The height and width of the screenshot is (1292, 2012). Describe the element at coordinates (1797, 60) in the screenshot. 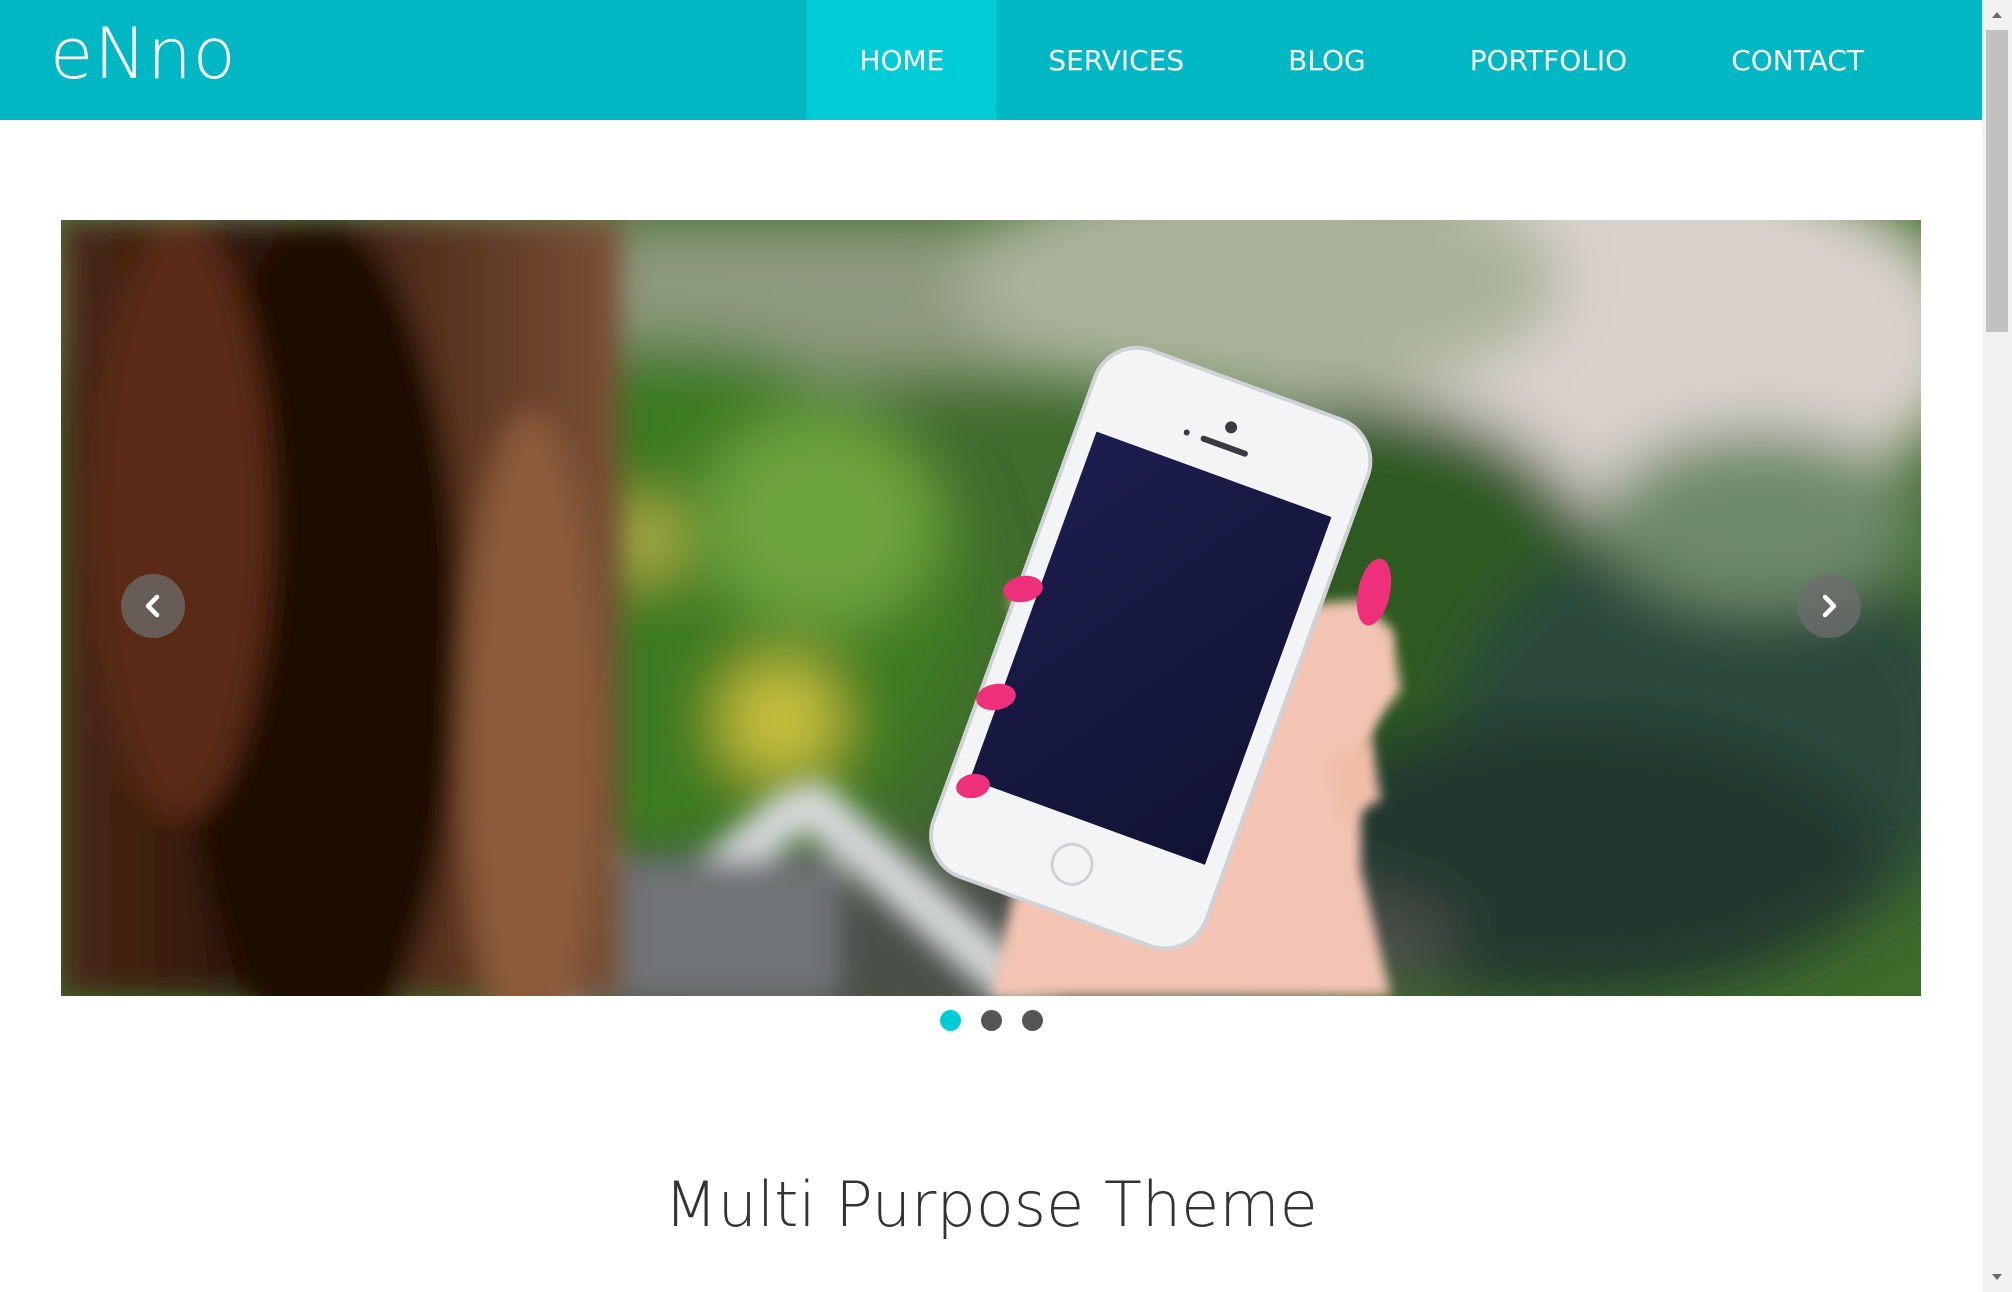

I see `nav-item-contact: CONTACT` at that location.